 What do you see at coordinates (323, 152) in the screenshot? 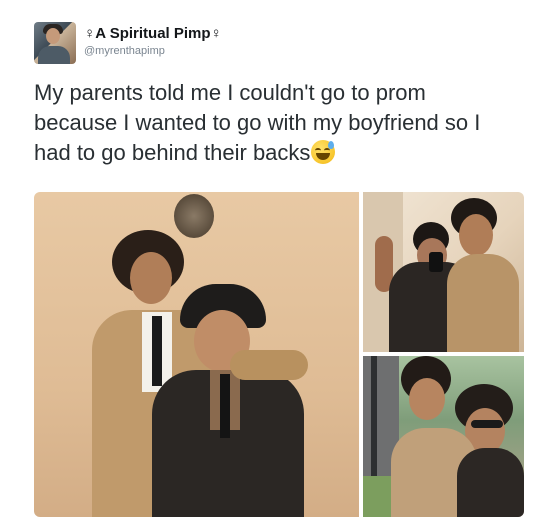
I see `grinning-face-with-sweat-icon` at bounding box center [323, 152].